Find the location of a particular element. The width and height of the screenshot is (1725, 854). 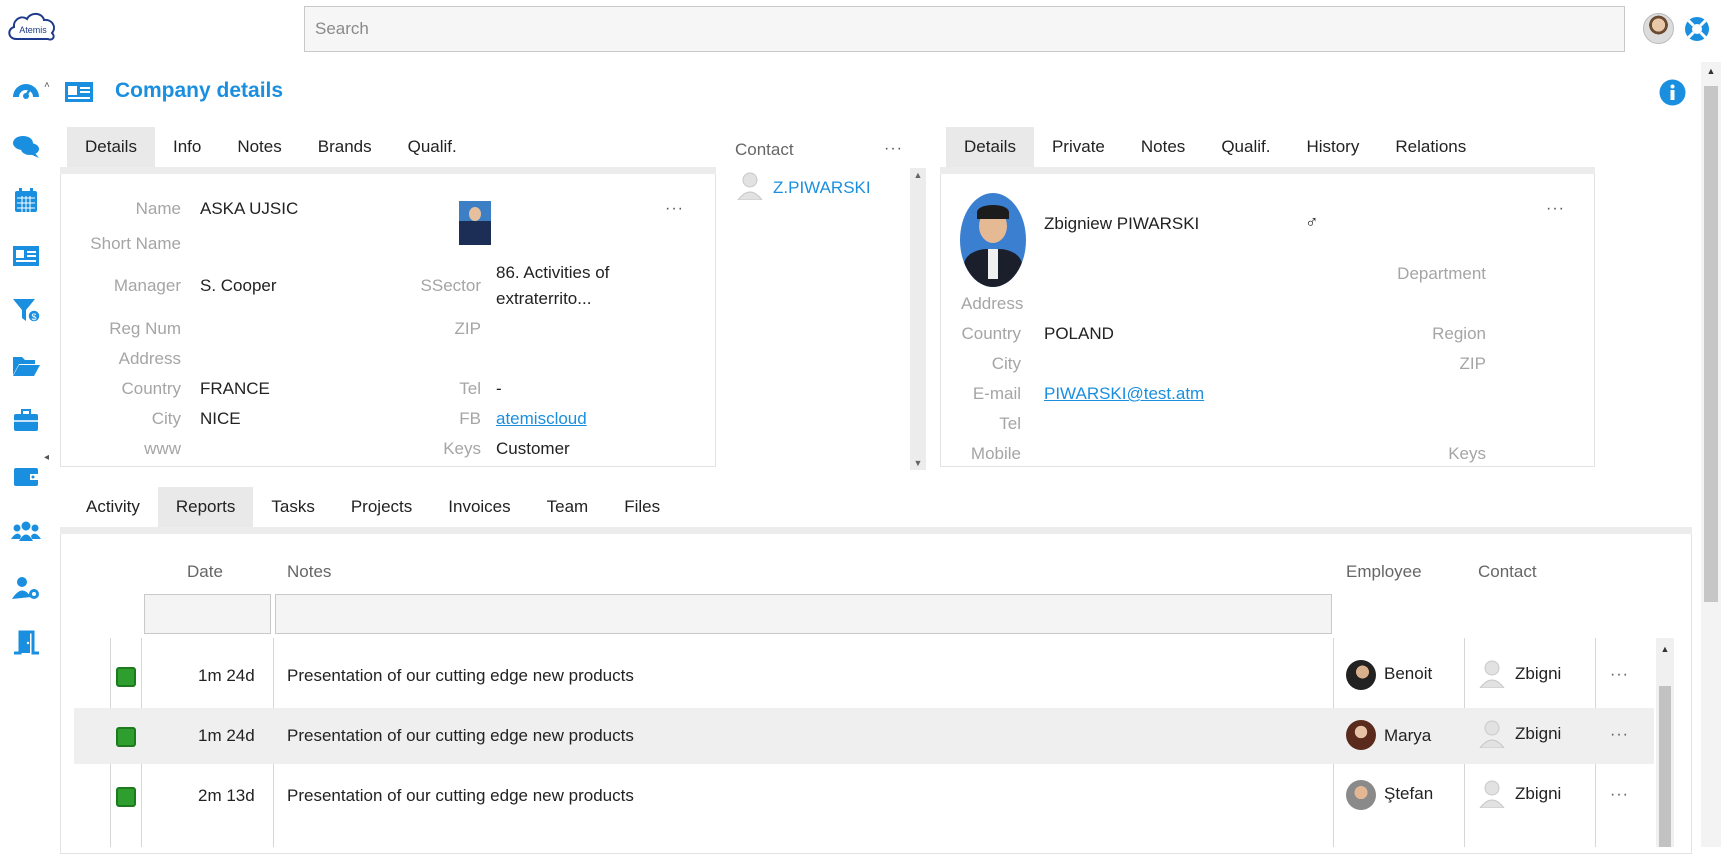

contact-zip-label: ZIP is located at coordinates (1472, 363).